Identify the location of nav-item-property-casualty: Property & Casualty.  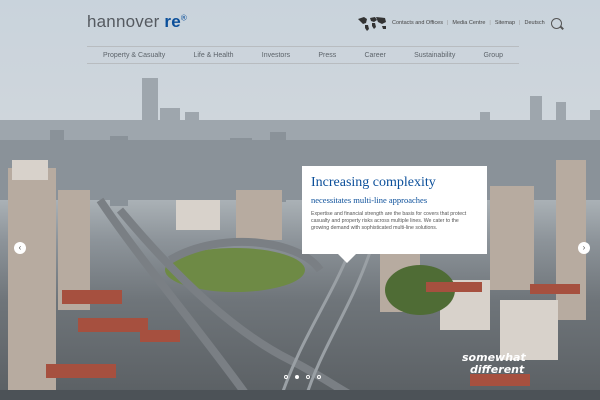
(134, 55).